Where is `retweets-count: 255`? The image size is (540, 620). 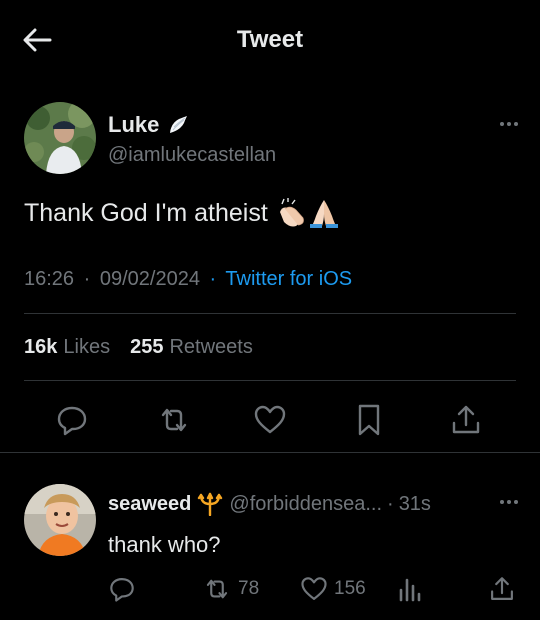 retweets-count: 255 is located at coordinates (147, 347).